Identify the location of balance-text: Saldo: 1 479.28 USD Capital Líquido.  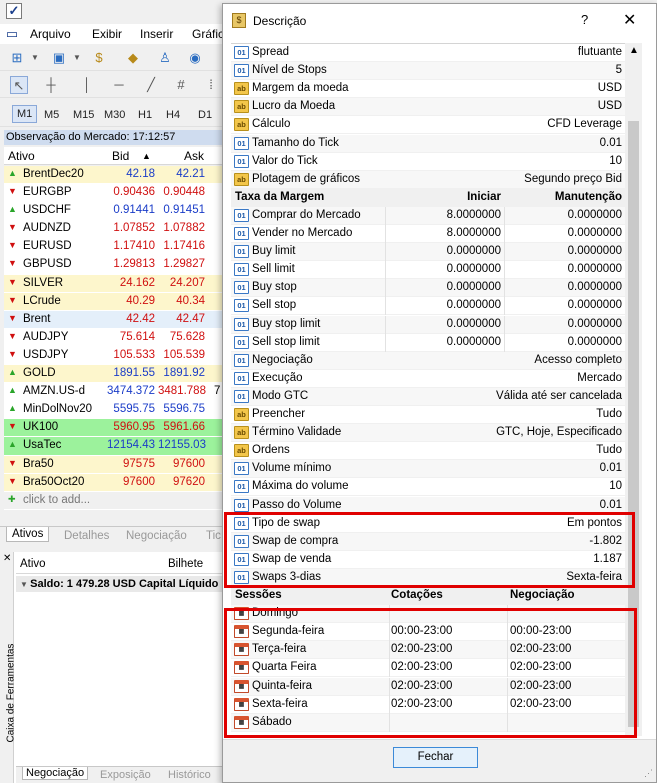
(124, 584).